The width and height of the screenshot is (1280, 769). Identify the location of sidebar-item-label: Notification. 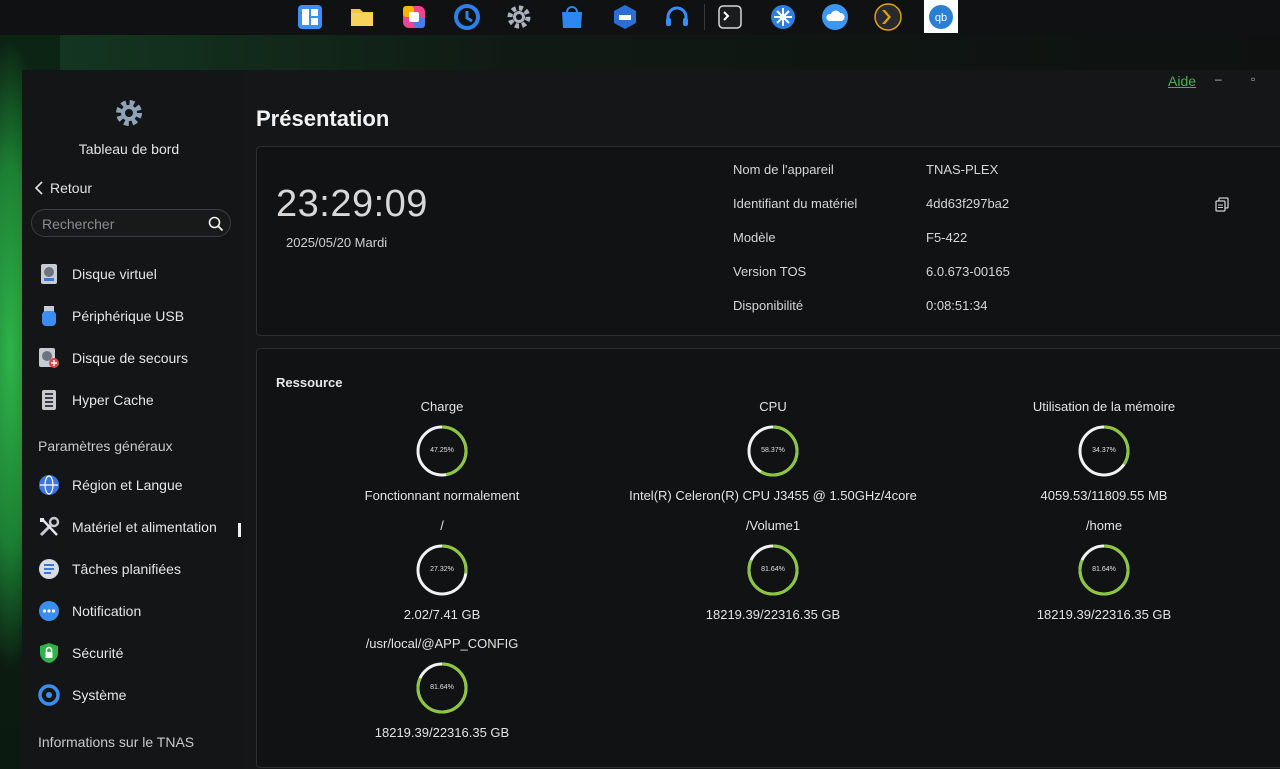
(107, 611).